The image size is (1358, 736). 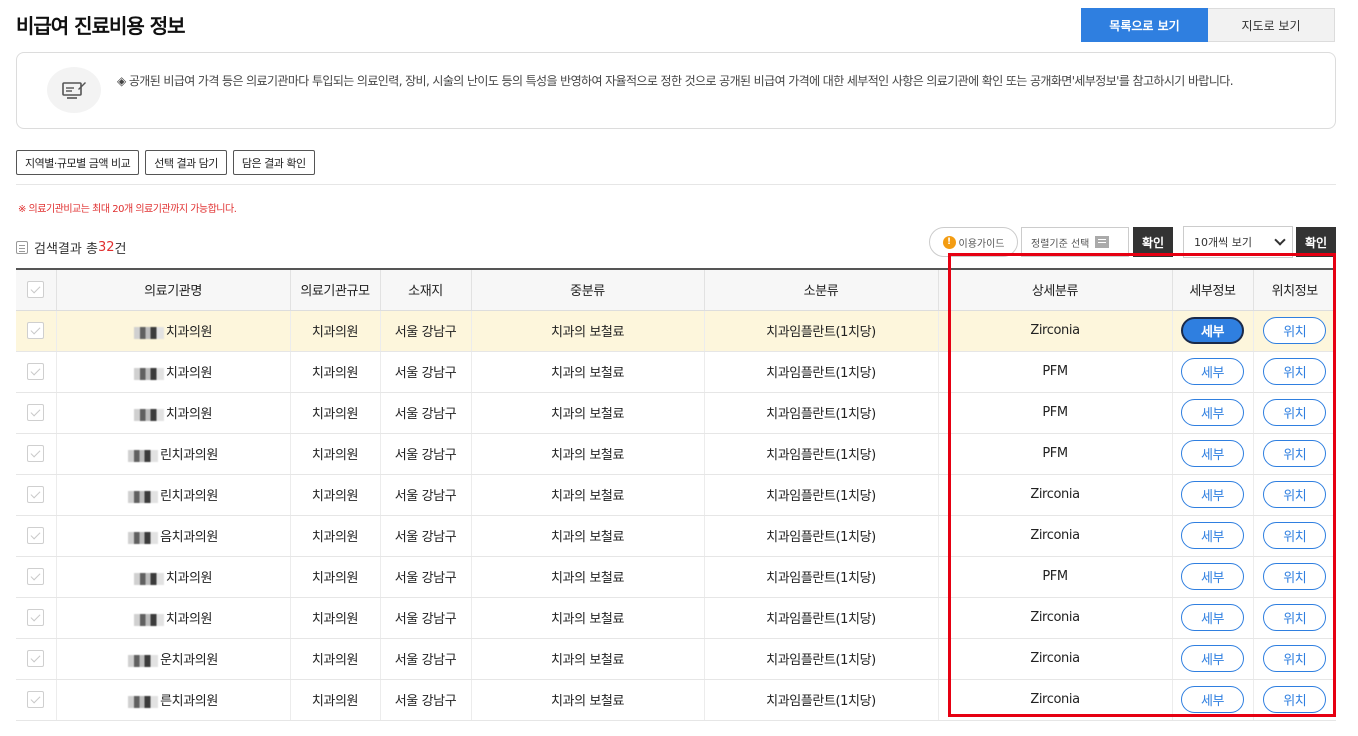 What do you see at coordinates (1060, 244) in the screenshot?
I see `sort-select-label: 정렬기준 선택` at bounding box center [1060, 244].